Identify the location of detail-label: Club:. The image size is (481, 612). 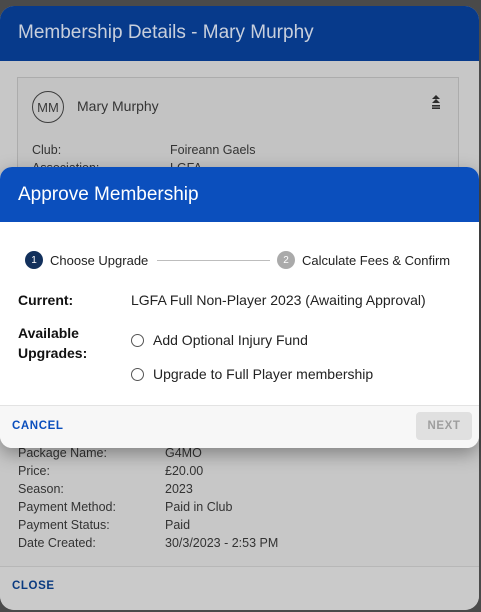
(47, 150).